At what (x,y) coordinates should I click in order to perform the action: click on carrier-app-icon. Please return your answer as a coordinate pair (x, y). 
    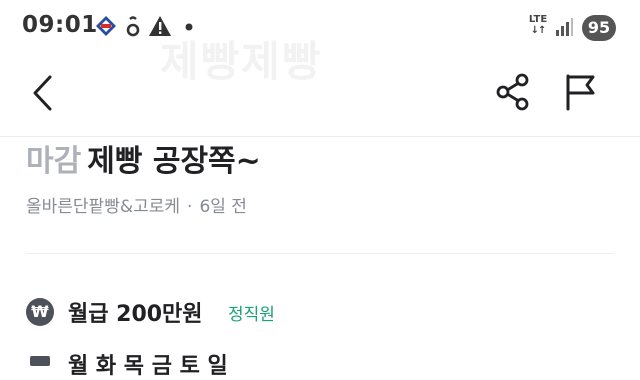
    Looking at the image, I should click on (106, 26).